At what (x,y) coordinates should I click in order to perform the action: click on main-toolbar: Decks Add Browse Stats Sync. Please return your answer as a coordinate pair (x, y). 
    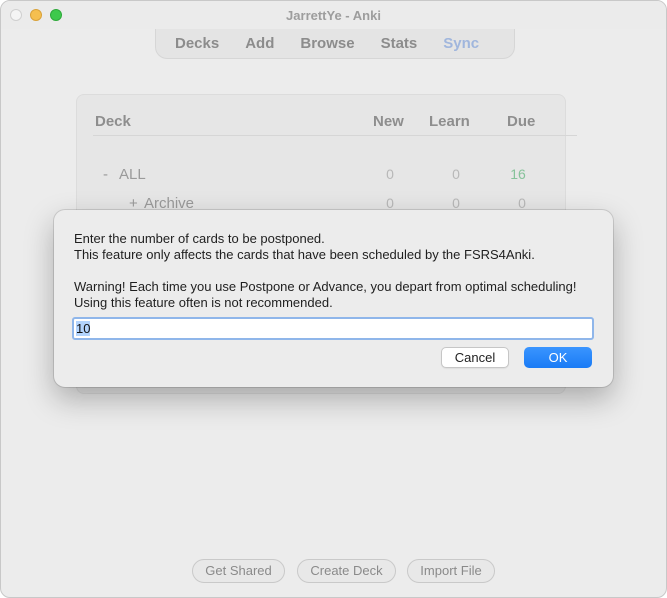
    Looking at the image, I should click on (335, 44).